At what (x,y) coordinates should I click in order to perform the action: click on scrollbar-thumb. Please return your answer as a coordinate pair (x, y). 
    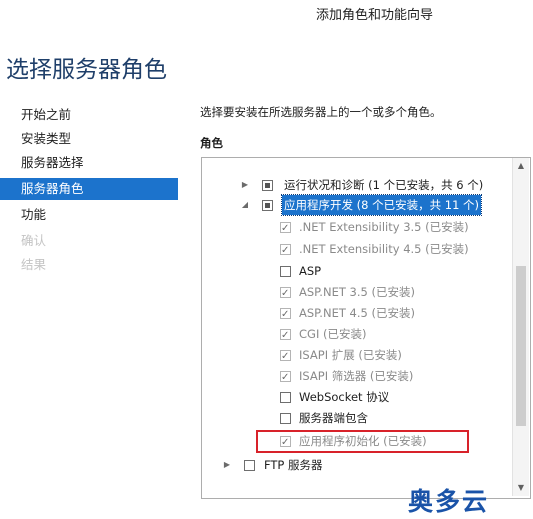
    Looking at the image, I should click on (521, 346).